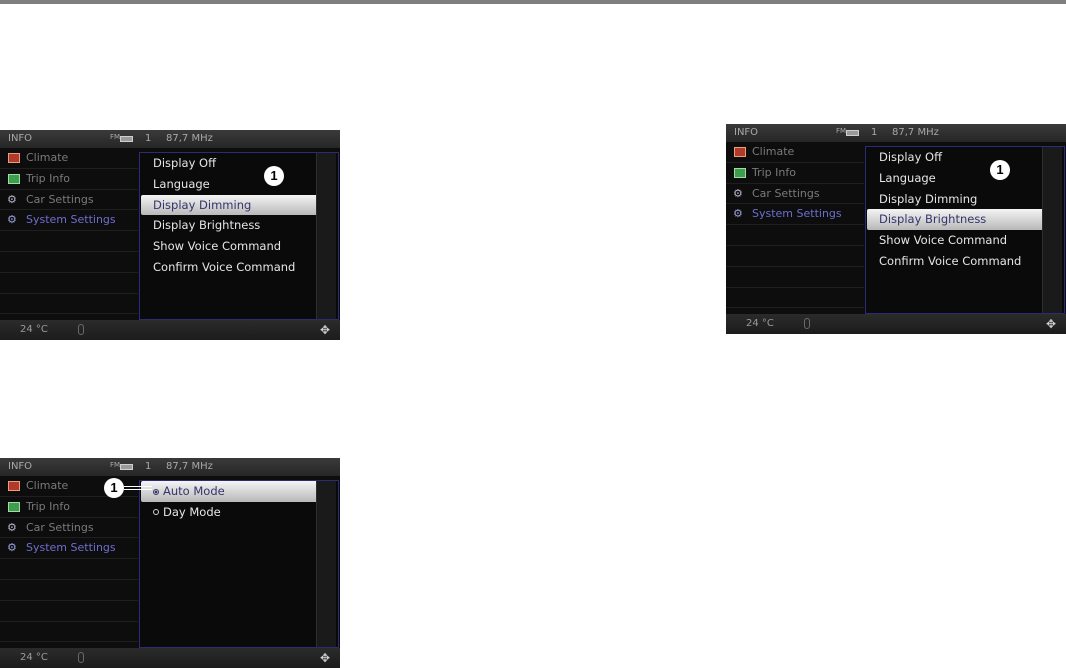 This screenshot has height=668, width=1066. What do you see at coordinates (192, 511) in the screenshot?
I see `option-label: Day Mode` at bounding box center [192, 511].